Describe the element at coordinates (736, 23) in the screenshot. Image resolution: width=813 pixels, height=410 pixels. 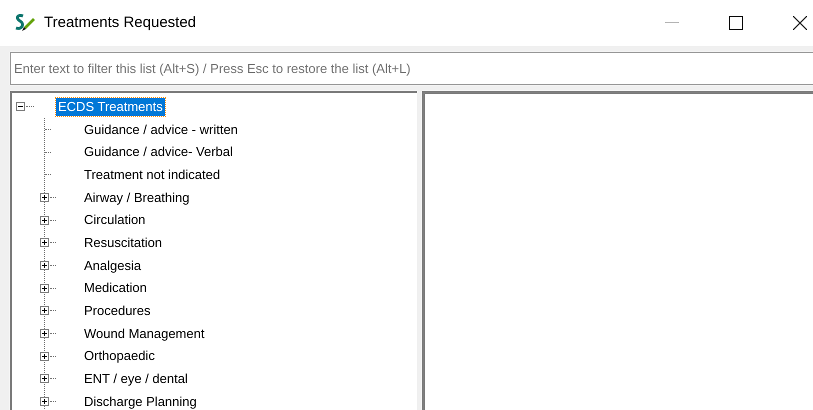
I see `maximize-icon` at that location.